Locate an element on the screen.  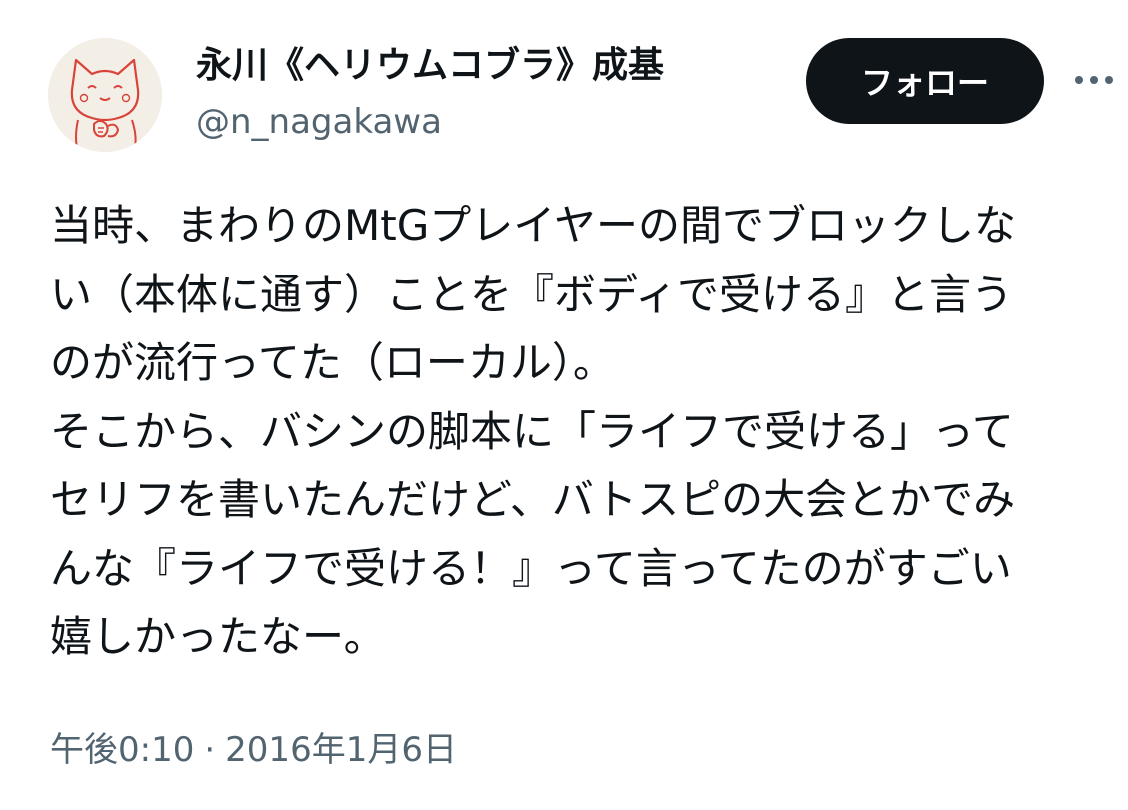
more-options-button is located at coordinates (1094, 80).